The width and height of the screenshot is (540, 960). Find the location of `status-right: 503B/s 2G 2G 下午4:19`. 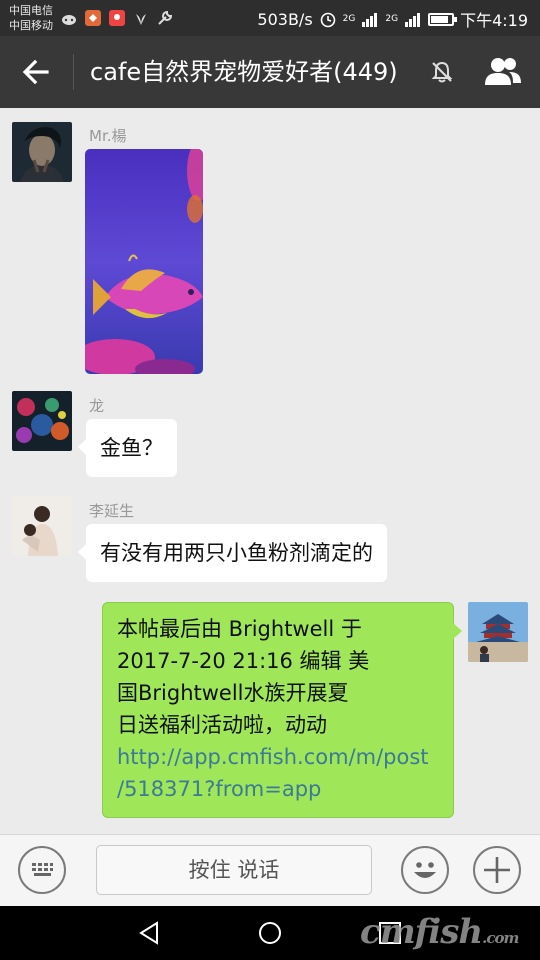

status-right: 503B/s 2G 2G 下午4:19 is located at coordinates (392, 19).